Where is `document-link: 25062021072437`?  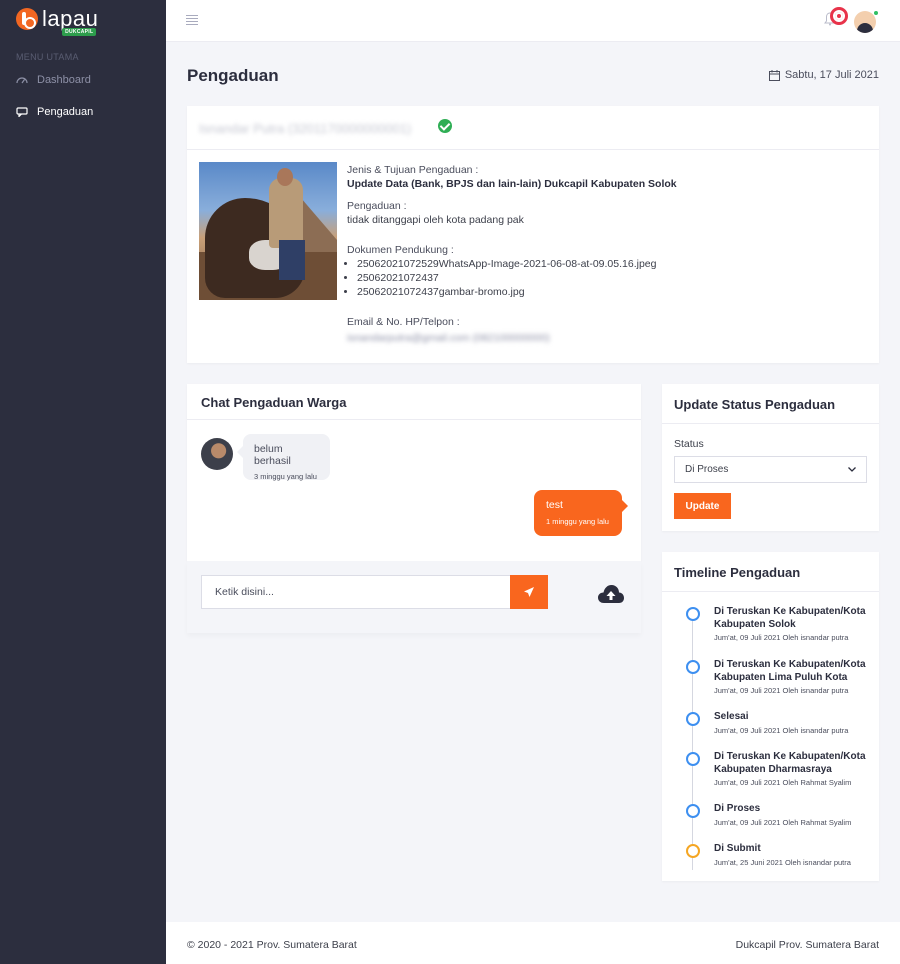
document-link: 25062021072437 is located at coordinates (612, 278).